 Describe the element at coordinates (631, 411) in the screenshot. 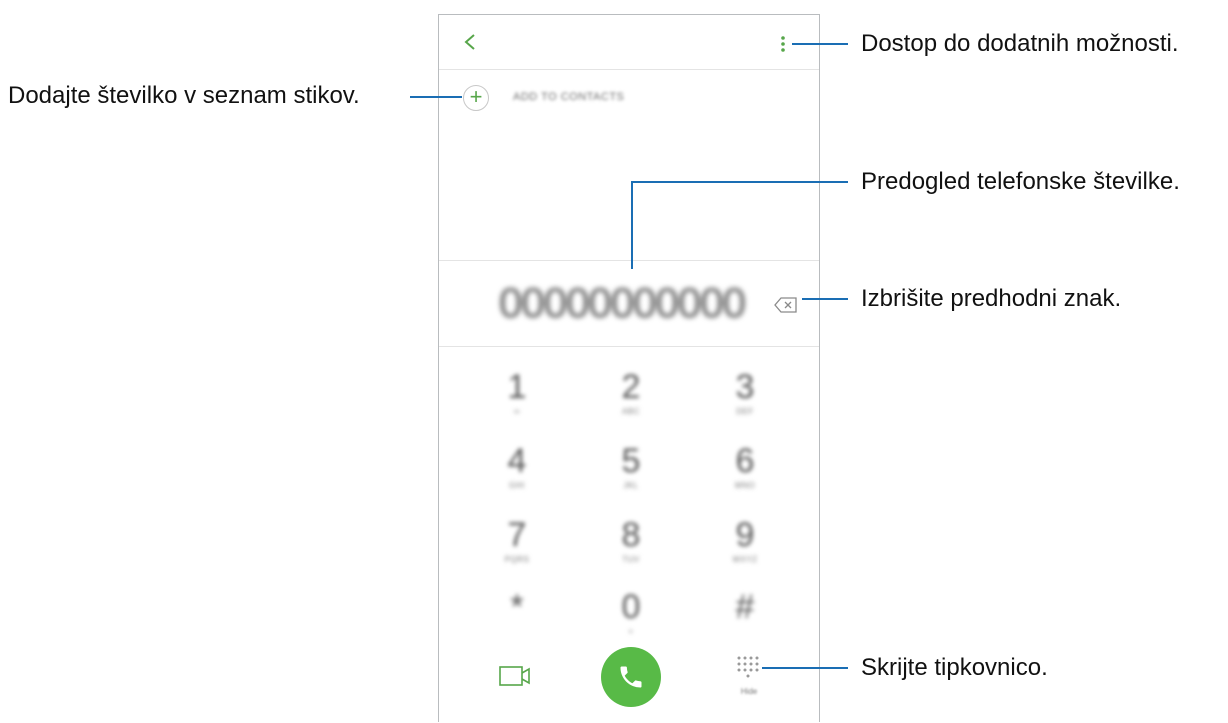

I see `key-letters: ABC` at that location.